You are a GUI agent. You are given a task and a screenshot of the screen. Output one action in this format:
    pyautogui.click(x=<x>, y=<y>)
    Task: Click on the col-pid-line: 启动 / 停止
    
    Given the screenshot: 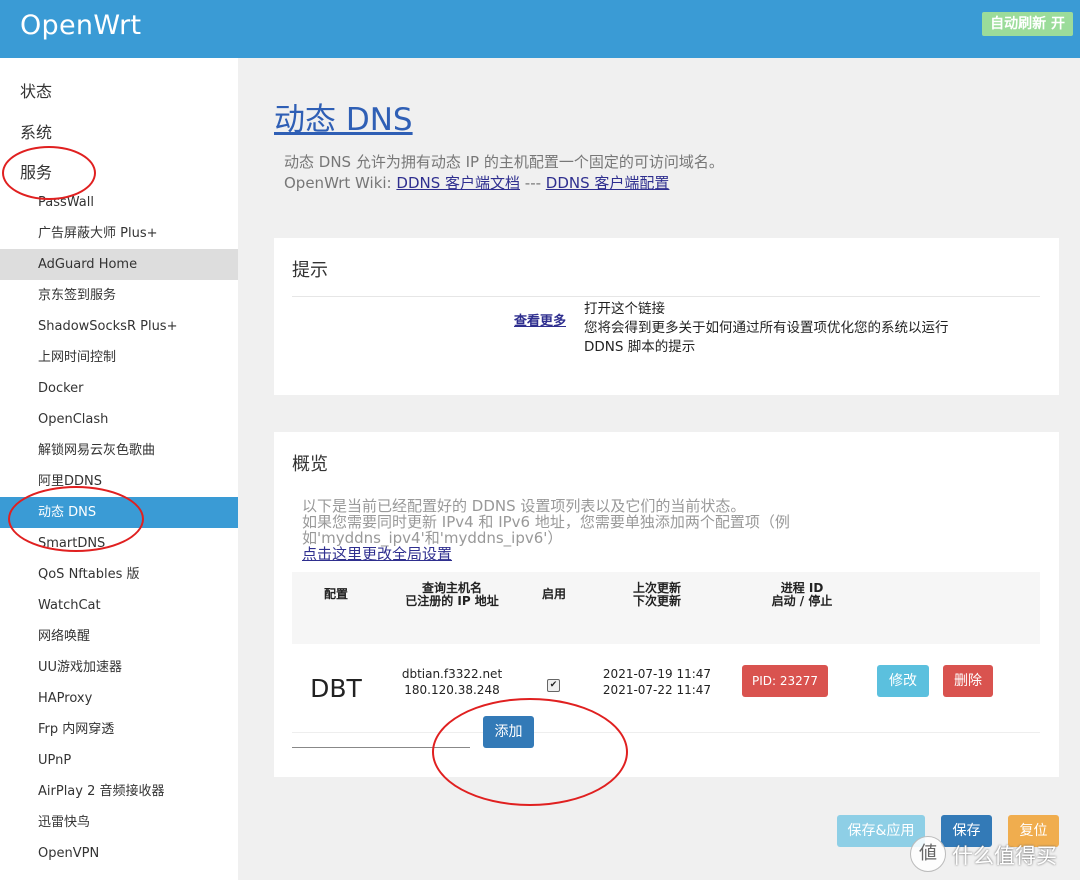 What is the action you would take?
    pyautogui.click(x=802, y=601)
    